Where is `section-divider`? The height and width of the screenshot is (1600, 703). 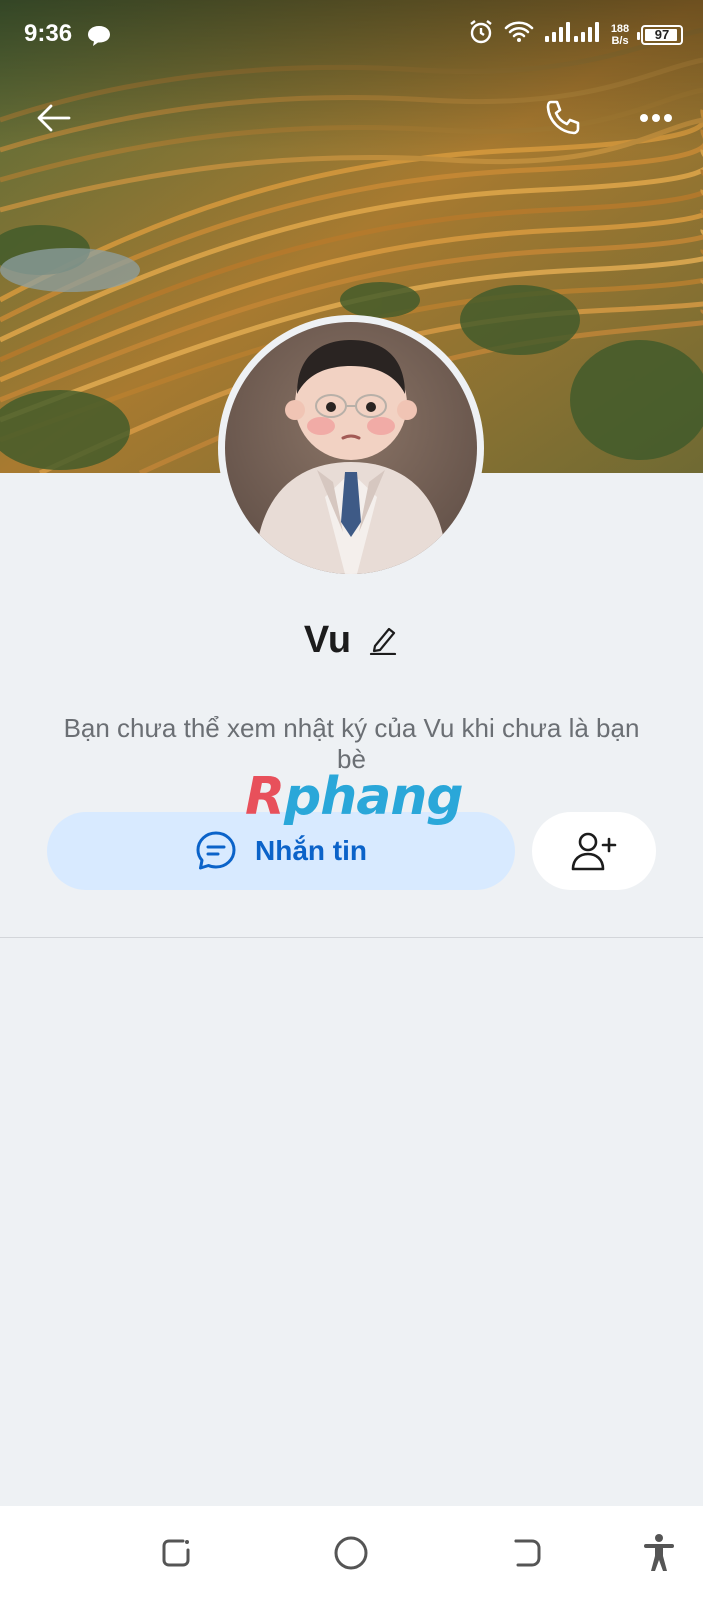
section-divider is located at coordinates (351, 937).